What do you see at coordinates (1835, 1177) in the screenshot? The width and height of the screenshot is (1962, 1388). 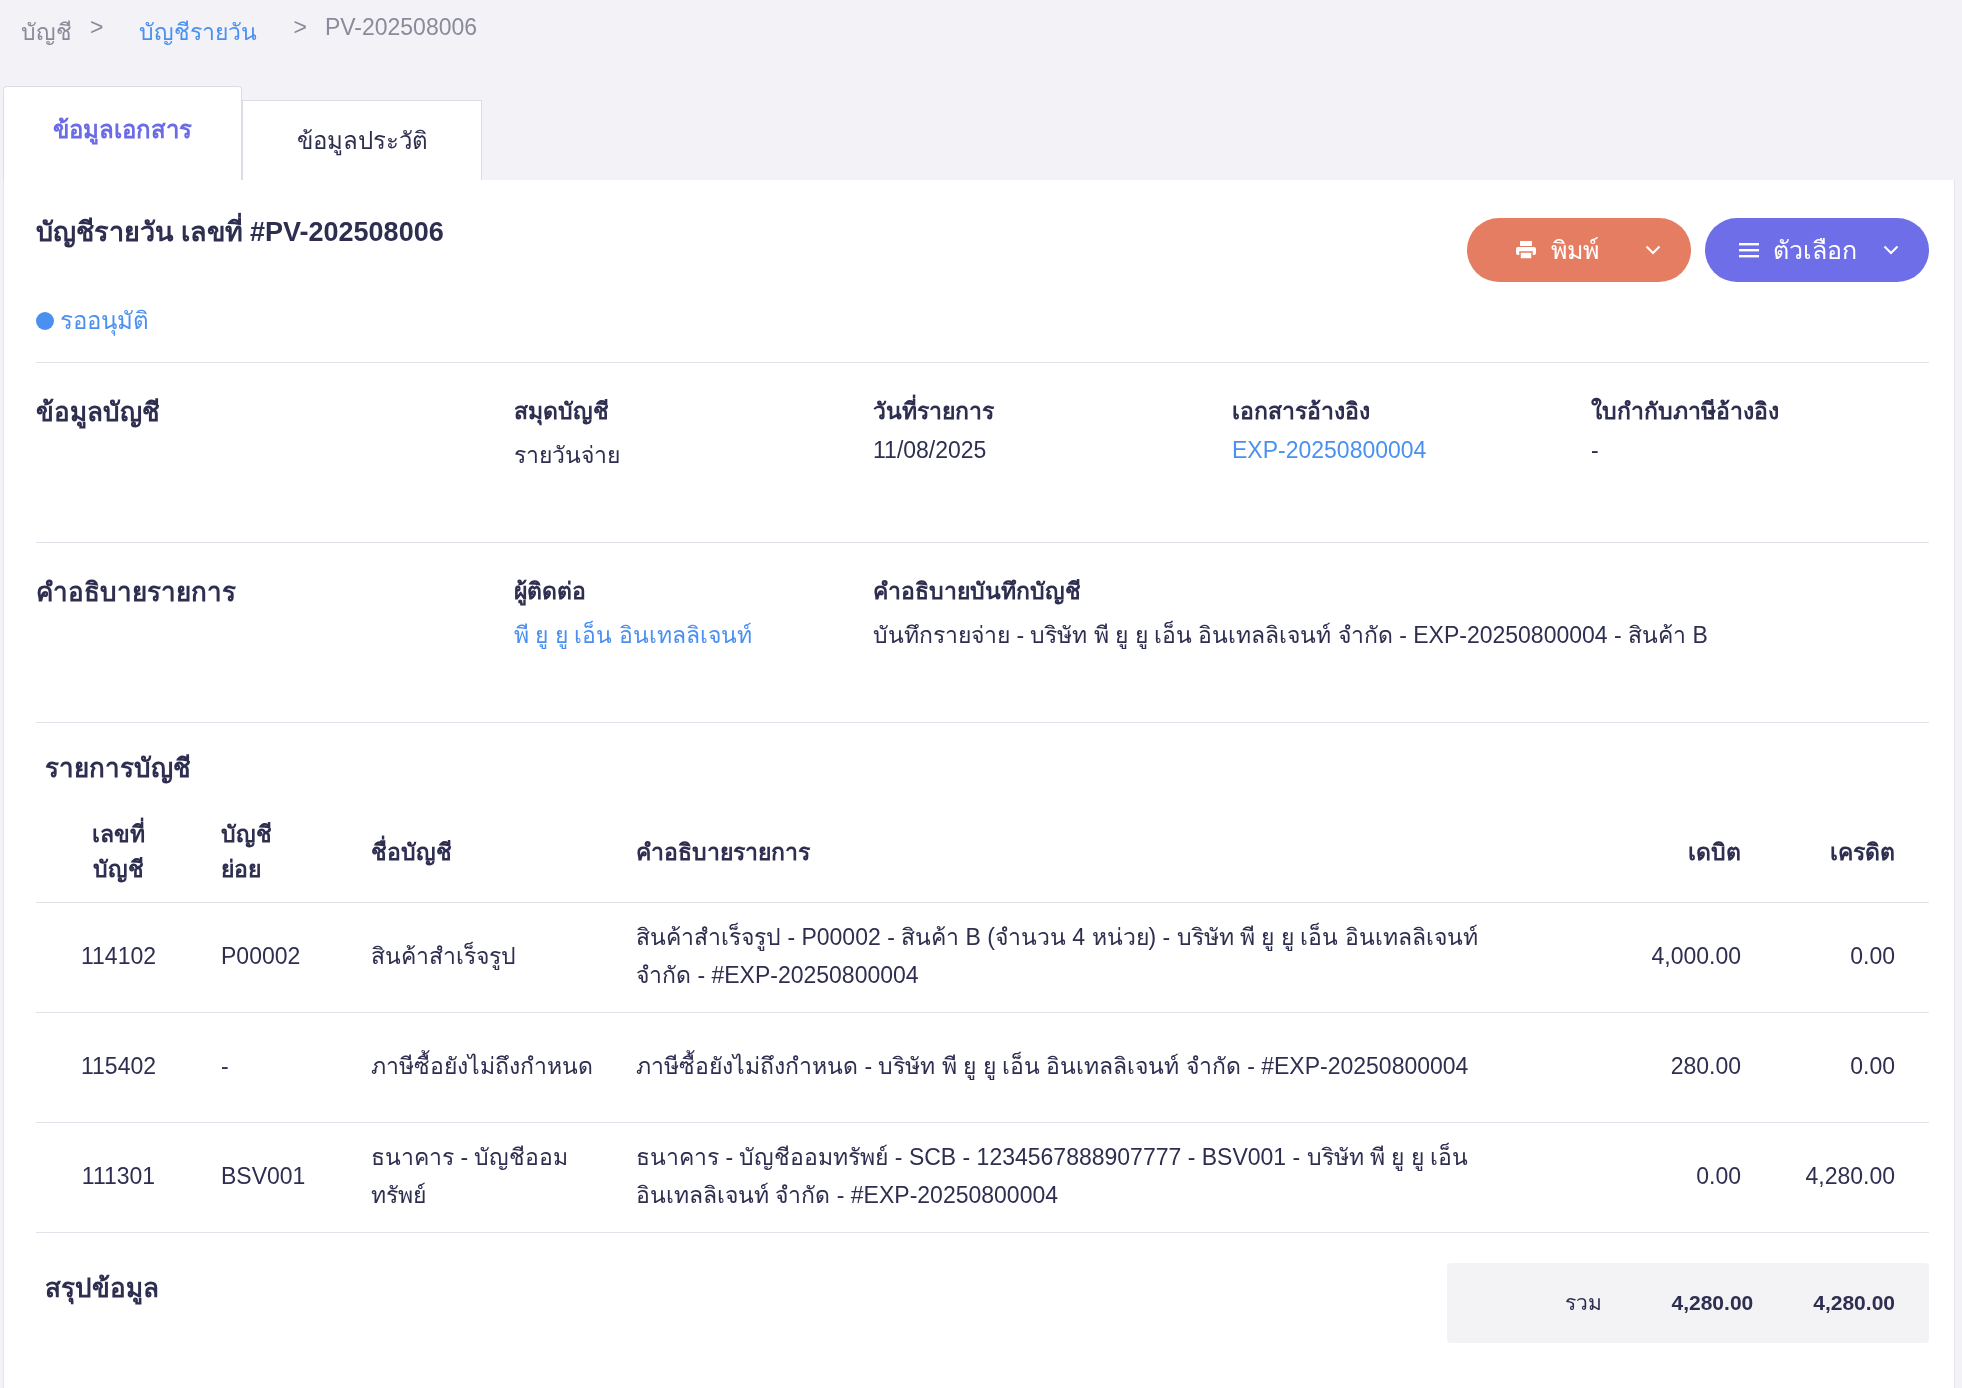 I see `table-cell: 4,280.00` at bounding box center [1835, 1177].